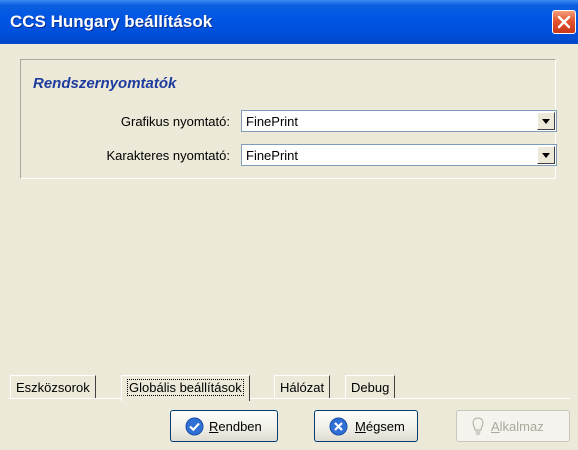 The image size is (578, 450). I want to click on cancel-button: Mégsem, so click(366, 426).